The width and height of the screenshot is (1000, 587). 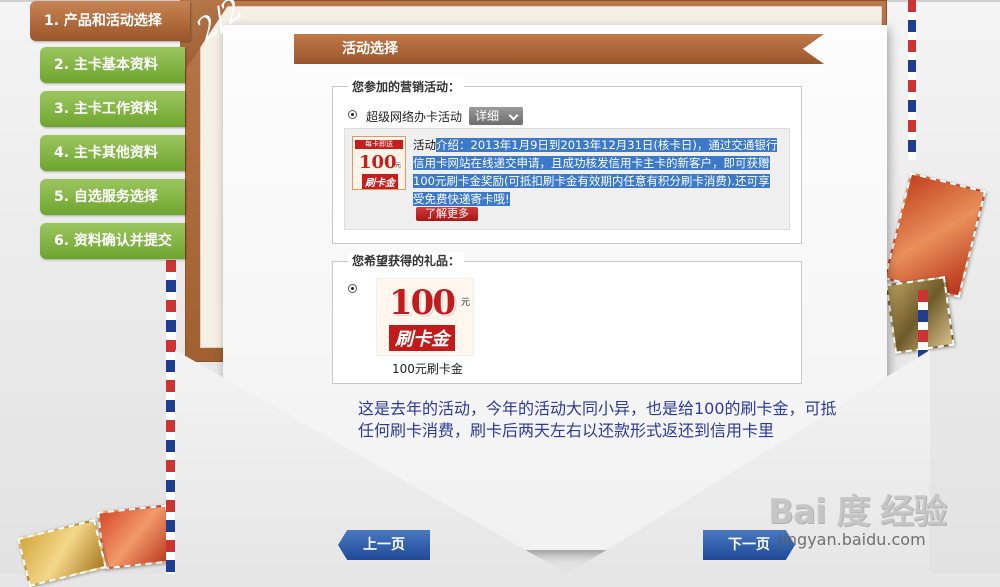 I want to click on gift-card-text: 刷卡金, so click(x=422, y=338).